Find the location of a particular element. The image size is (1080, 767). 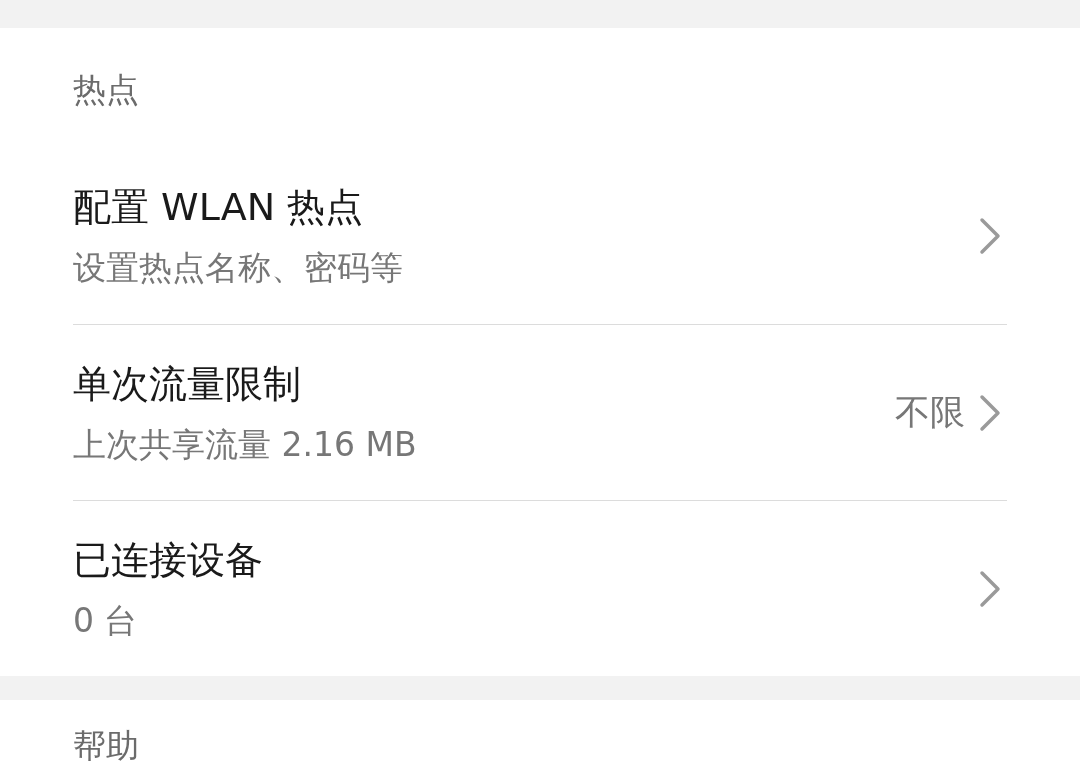

section-header: 热点 is located at coordinates (106, 91).